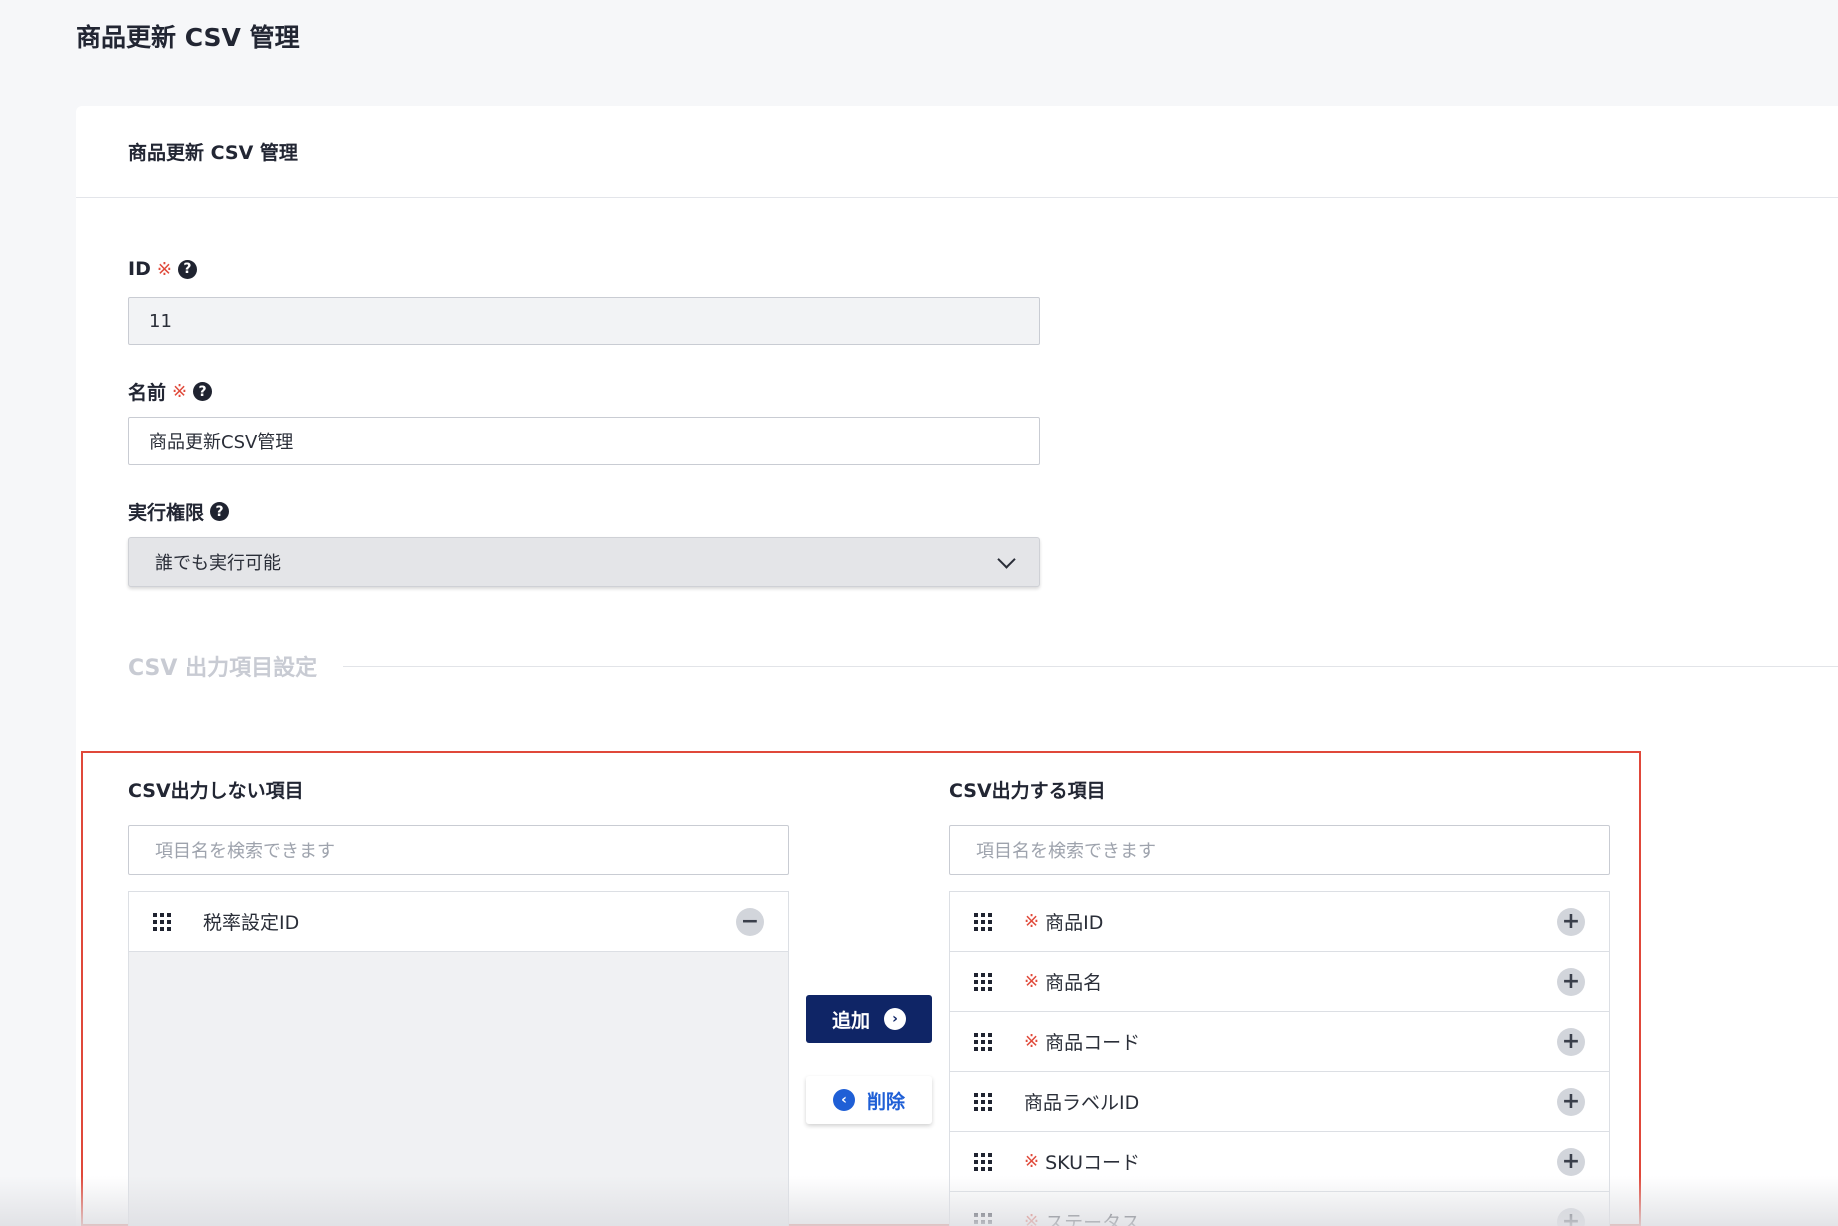  Describe the element at coordinates (469, 921) in the screenshot. I see `list-item-label: 税率設定ID` at that location.